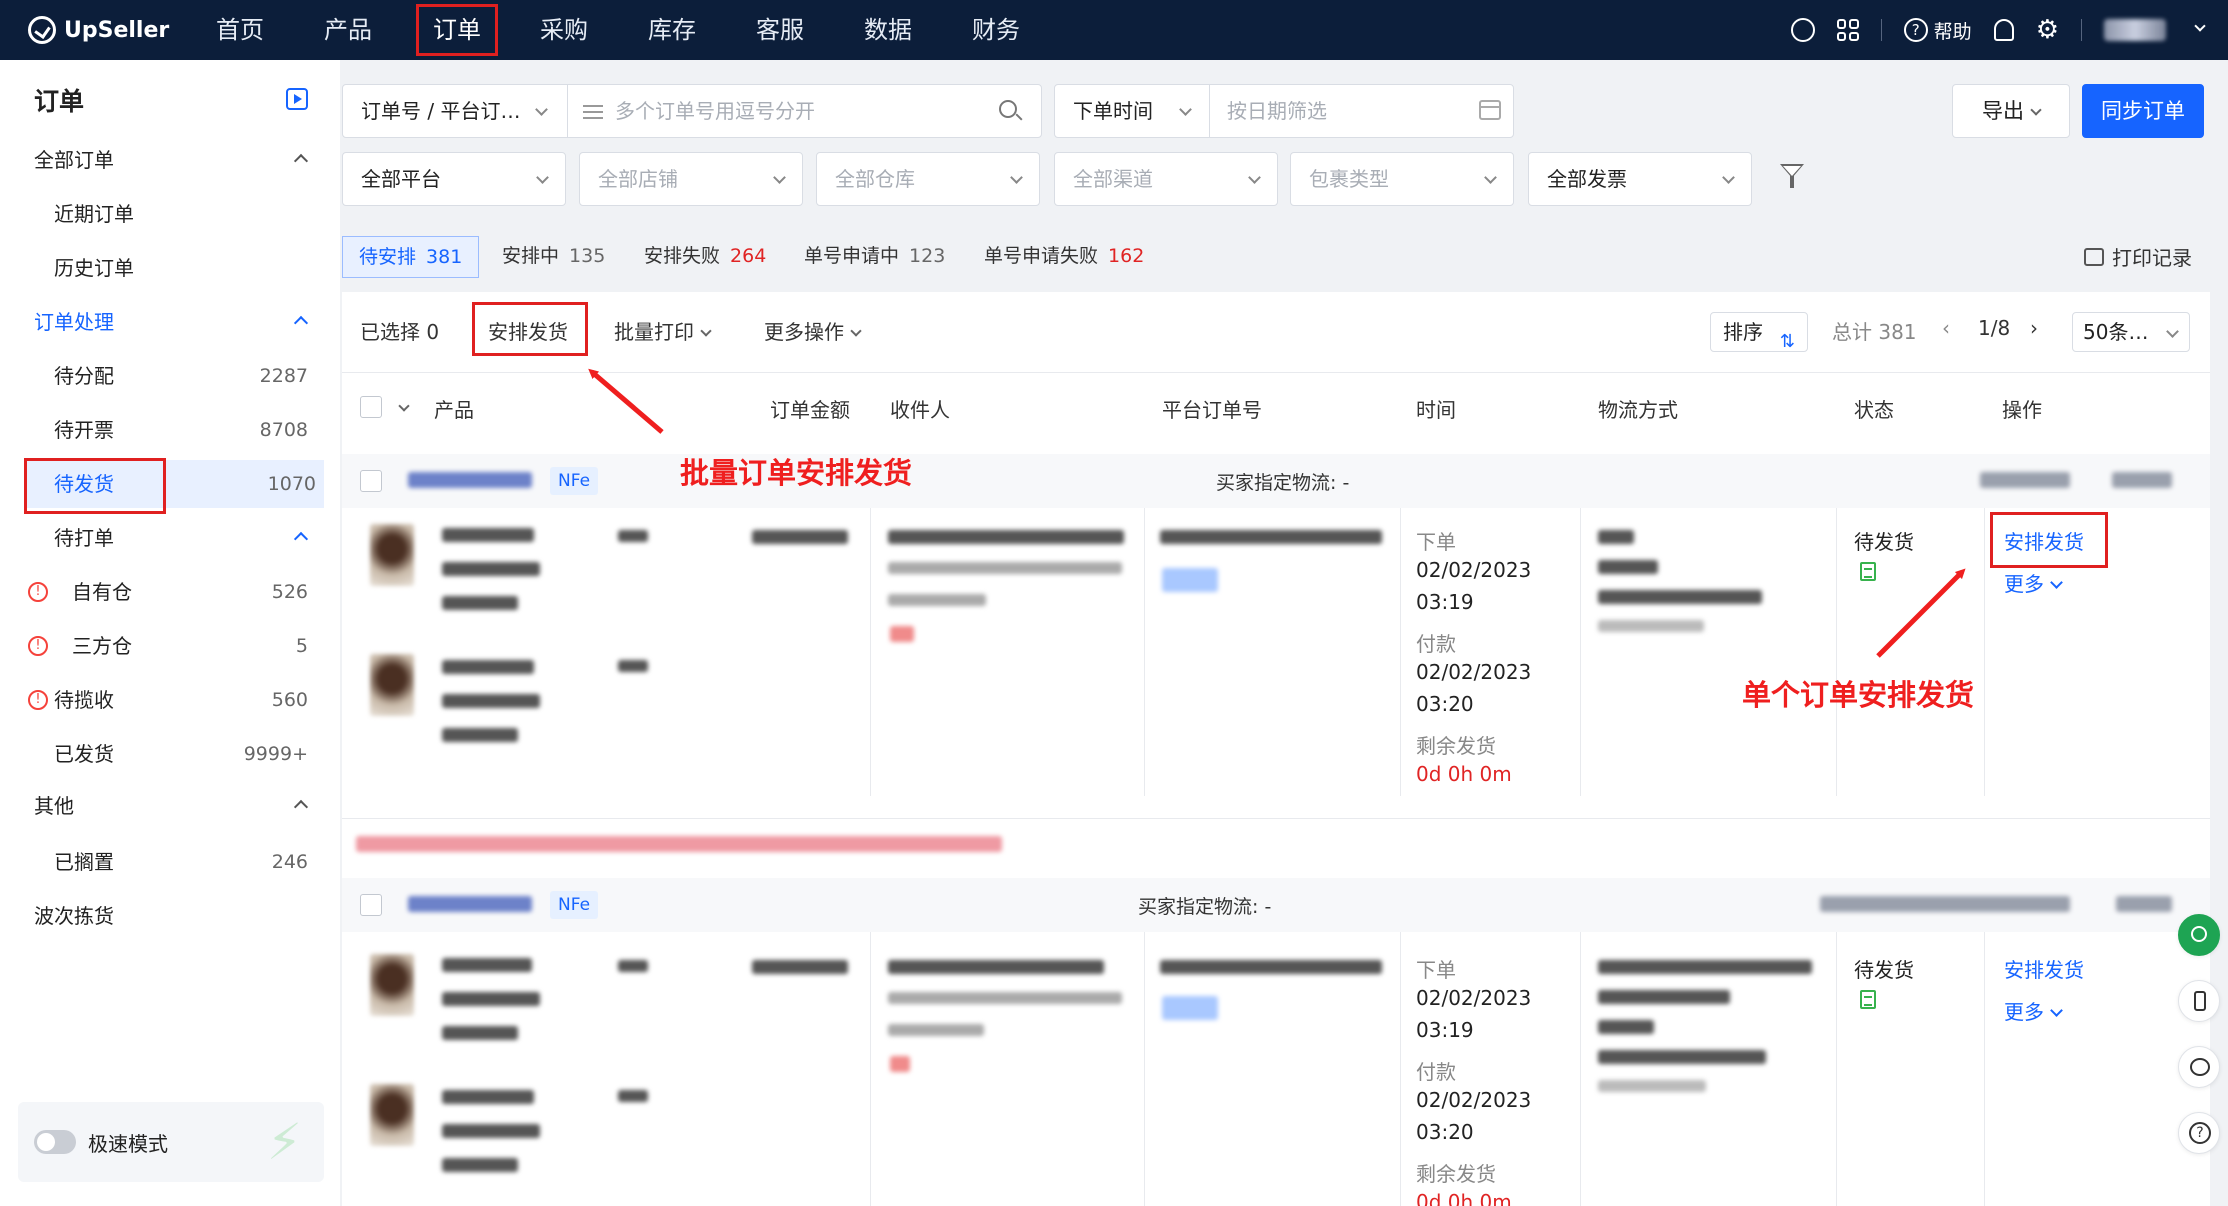  What do you see at coordinates (715, 111) in the screenshot?
I see `order-number-input: 多个订单号用逗号分开` at bounding box center [715, 111].